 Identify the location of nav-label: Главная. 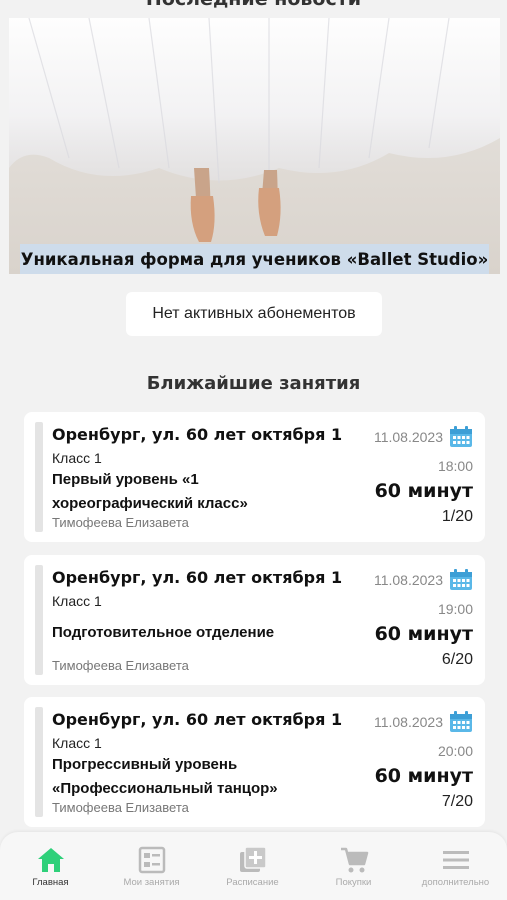
(50, 882).